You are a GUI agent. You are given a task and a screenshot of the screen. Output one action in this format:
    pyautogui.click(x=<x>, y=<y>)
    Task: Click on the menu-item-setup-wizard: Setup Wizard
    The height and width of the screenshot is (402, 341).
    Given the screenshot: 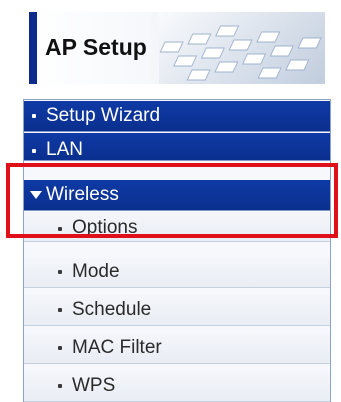 What is the action you would take?
    pyautogui.click(x=177, y=116)
    